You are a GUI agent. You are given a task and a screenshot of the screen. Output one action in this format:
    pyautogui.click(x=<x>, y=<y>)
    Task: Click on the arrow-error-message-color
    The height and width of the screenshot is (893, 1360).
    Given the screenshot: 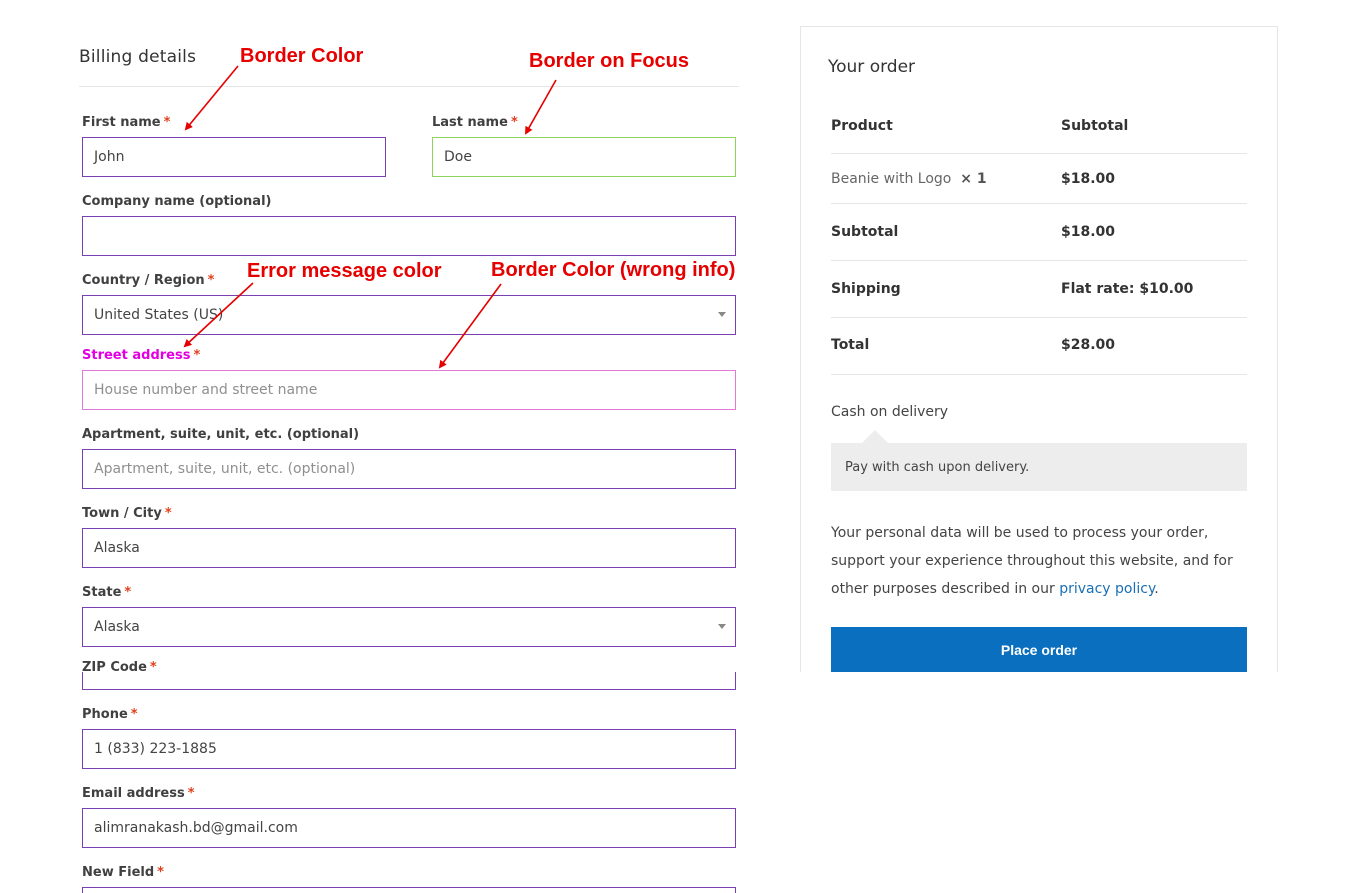 What is the action you would take?
    pyautogui.click(x=218, y=315)
    